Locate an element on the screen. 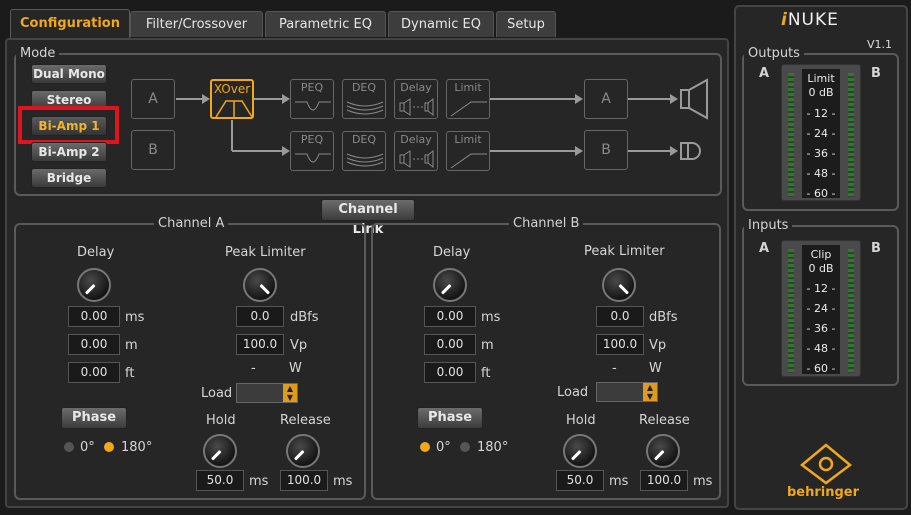 This screenshot has height=515, width=911. delay-block-a: Delay is located at coordinates (416, 99).